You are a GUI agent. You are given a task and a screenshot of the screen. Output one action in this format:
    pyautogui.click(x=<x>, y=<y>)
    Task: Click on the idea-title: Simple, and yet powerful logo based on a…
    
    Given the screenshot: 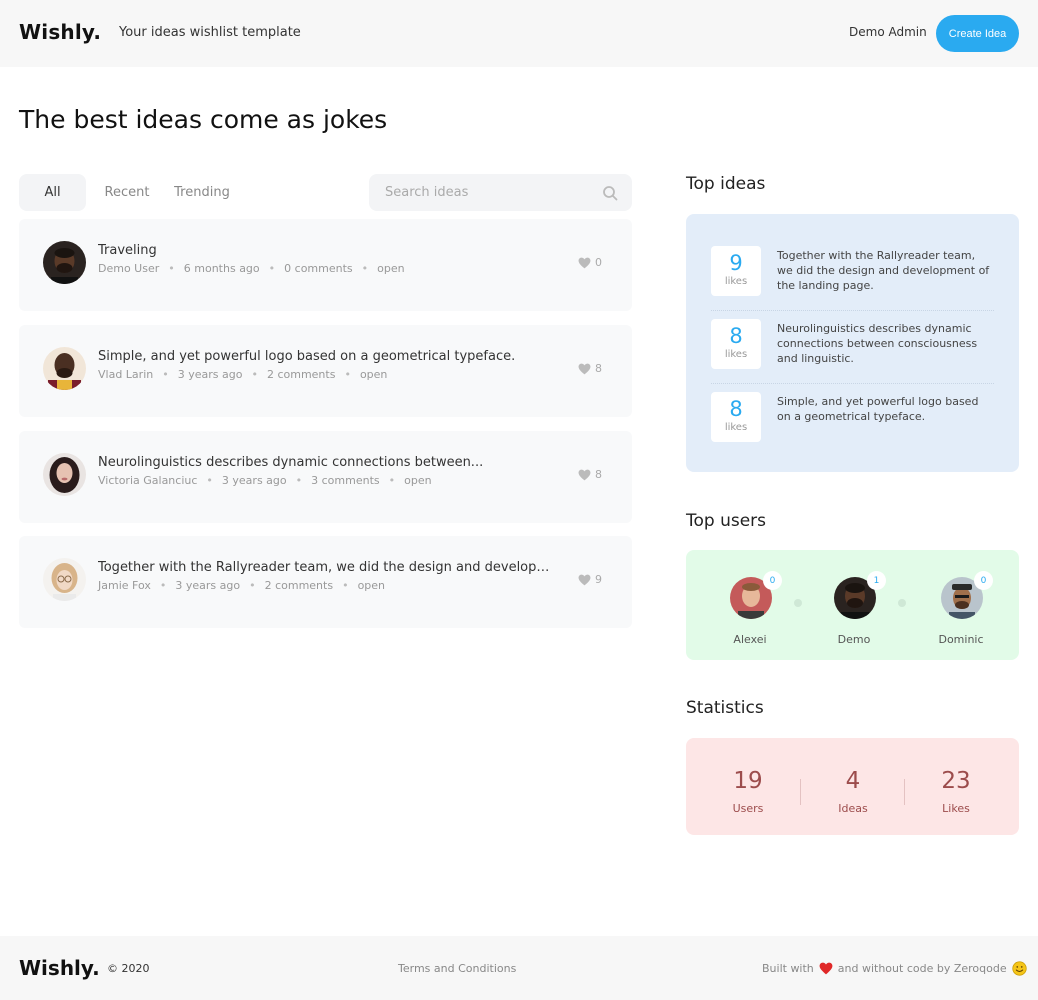 What is the action you would take?
    pyautogui.click(x=306, y=356)
    